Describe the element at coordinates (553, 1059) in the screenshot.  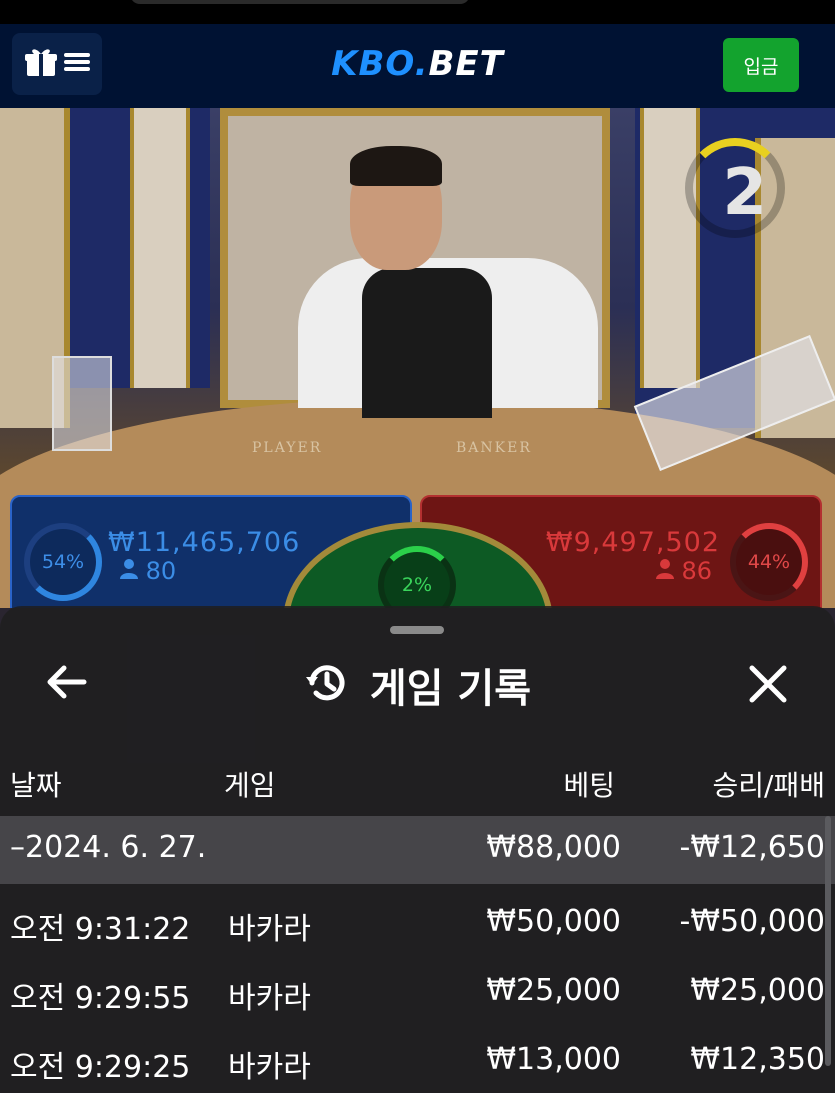
I see `row-bet: ₩13,000` at that location.